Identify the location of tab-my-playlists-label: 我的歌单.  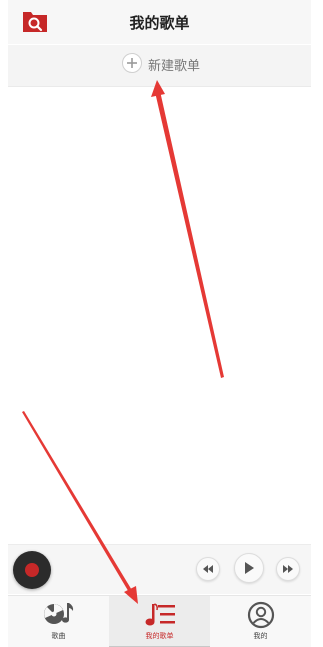
(159, 636).